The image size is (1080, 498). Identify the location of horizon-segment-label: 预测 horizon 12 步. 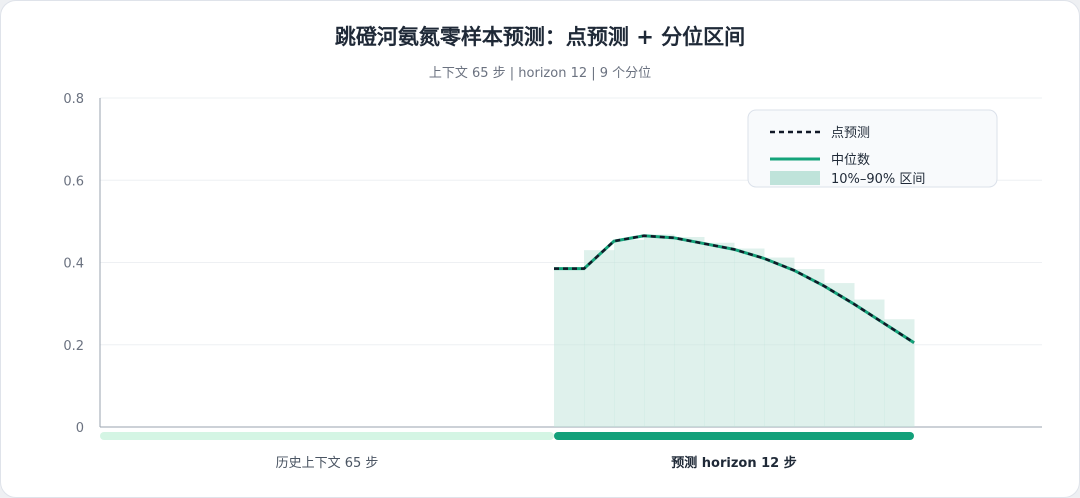
(733, 463).